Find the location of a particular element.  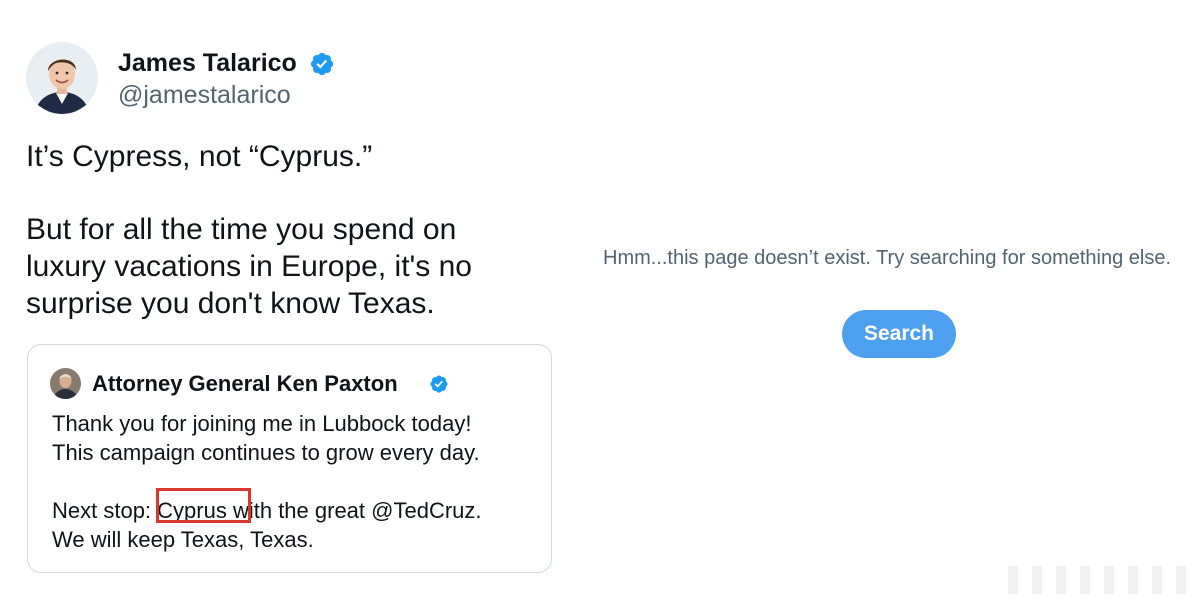

tweet-author: James Talarico @jamestalarico is located at coordinates (296, 79).